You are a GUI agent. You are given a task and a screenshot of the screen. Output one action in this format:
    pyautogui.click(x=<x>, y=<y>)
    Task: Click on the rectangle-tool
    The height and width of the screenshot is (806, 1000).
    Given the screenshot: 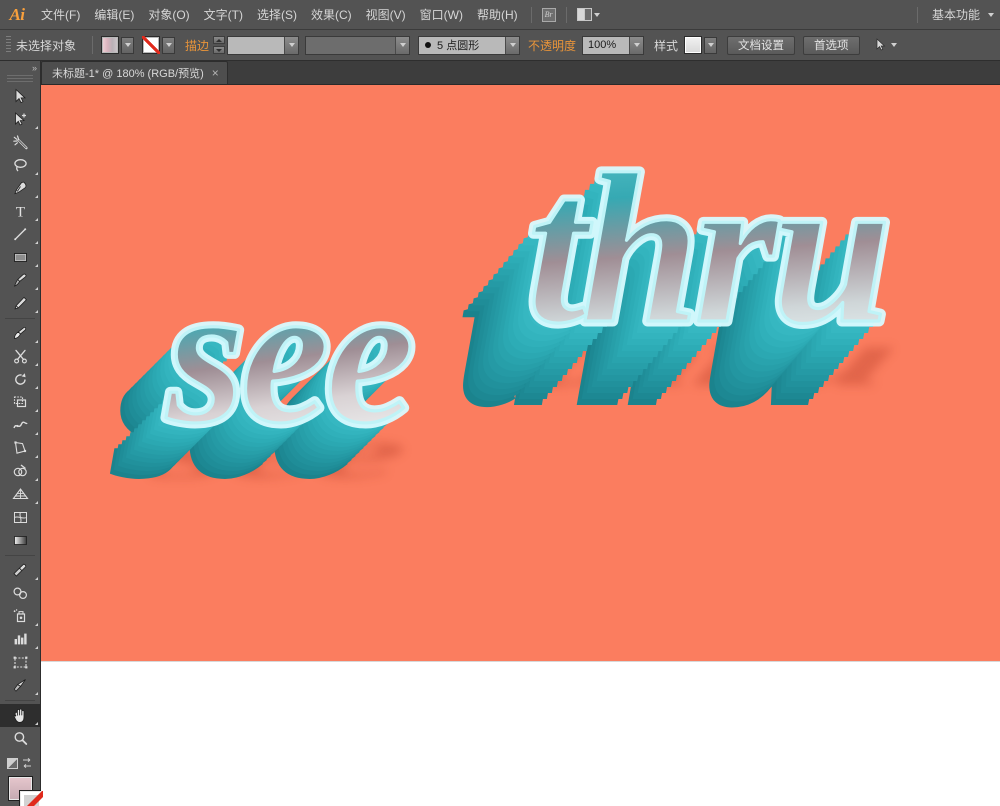 What is the action you would take?
    pyautogui.click(x=20, y=257)
    